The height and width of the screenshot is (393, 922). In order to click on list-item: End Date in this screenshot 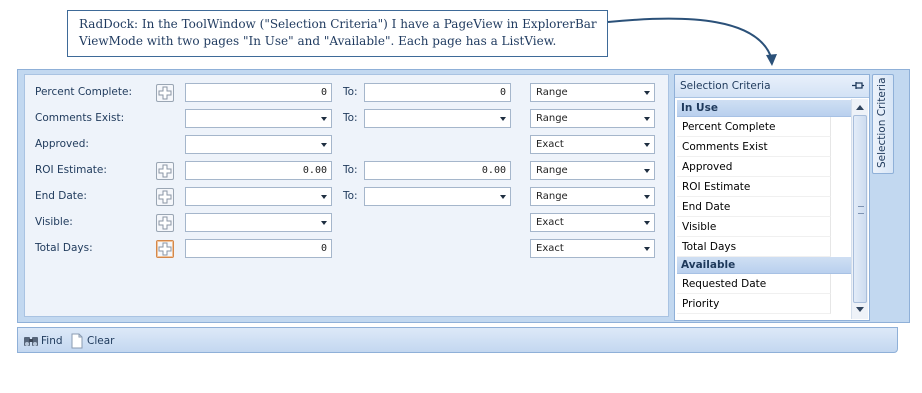, I will do `click(754, 207)`.